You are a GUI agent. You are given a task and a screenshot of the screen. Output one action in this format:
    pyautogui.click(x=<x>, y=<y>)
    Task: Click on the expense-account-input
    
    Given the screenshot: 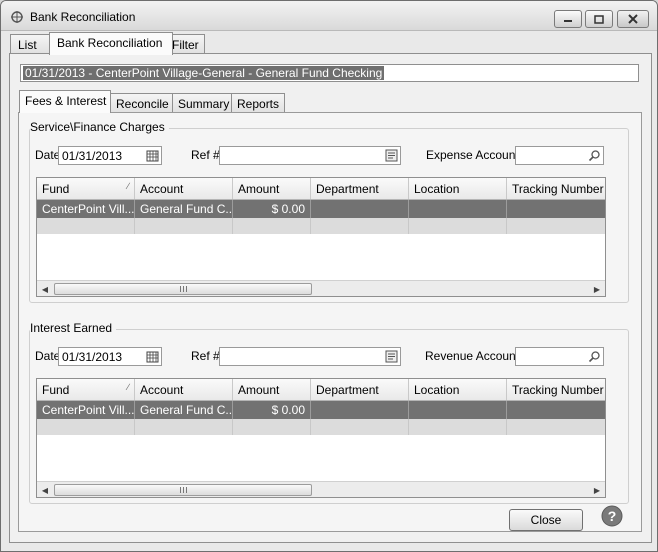 What is the action you would take?
    pyautogui.click(x=559, y=155)
    